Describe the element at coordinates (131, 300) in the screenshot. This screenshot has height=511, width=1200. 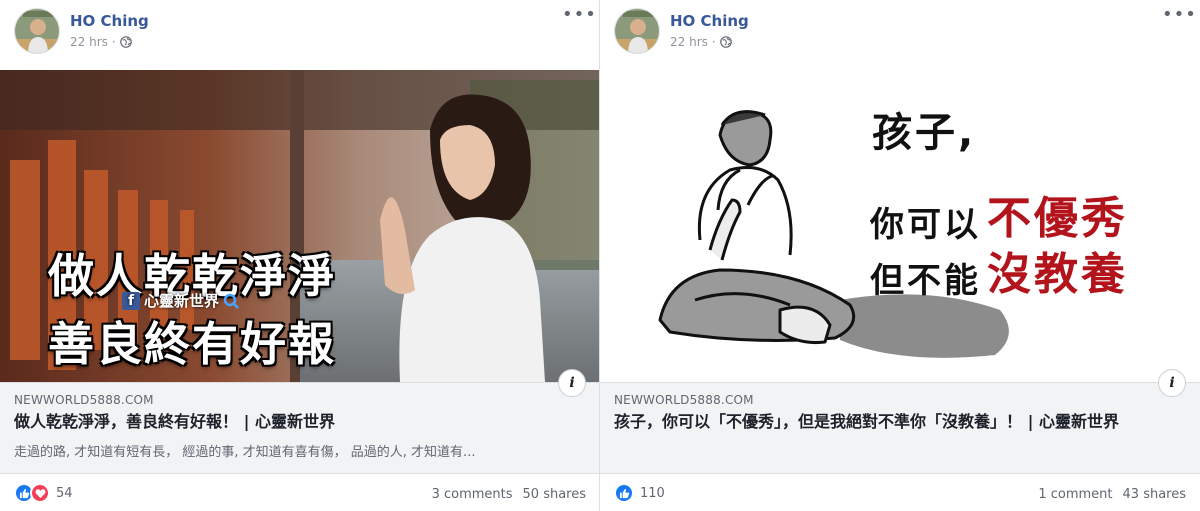
I see `facebook-icon: f` at that location.